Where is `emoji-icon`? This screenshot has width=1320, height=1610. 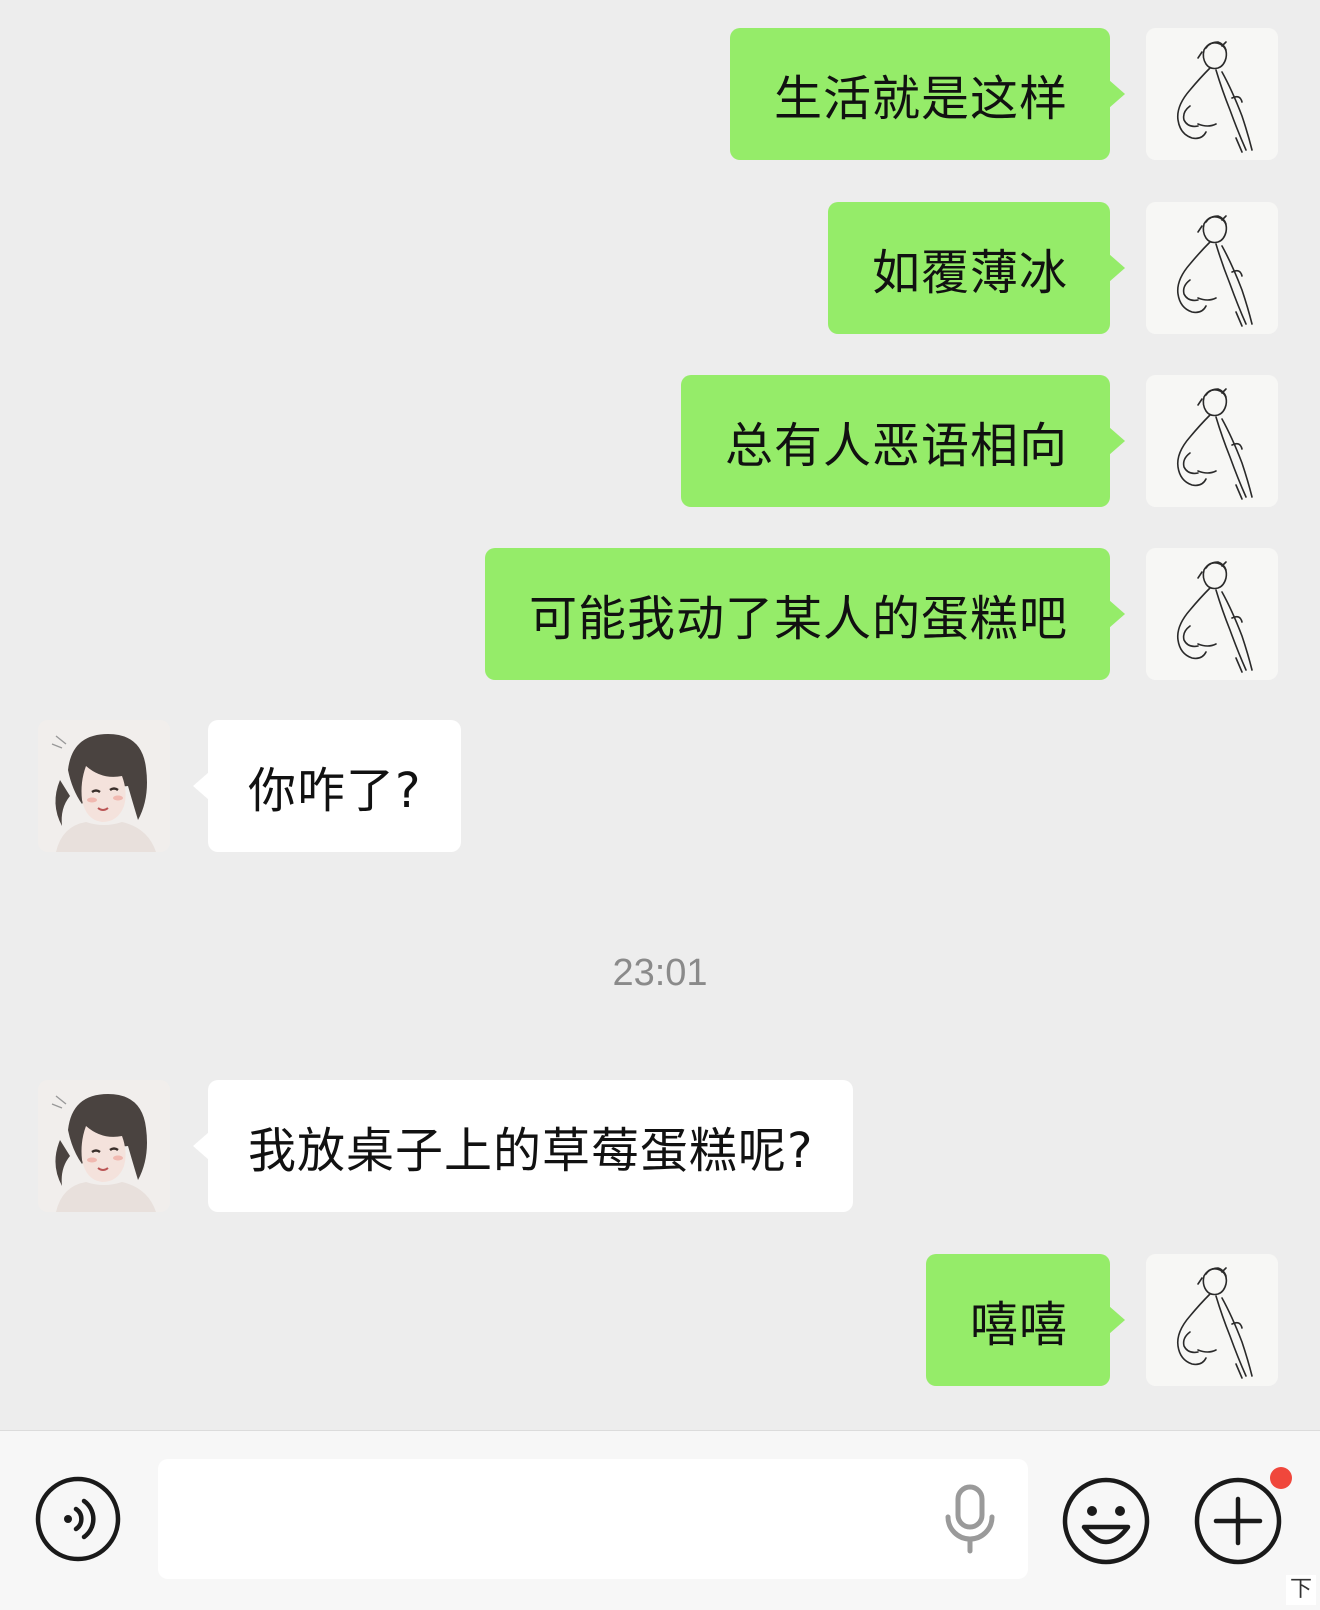
emoji-icon is located at coordinates (1106, 1521).